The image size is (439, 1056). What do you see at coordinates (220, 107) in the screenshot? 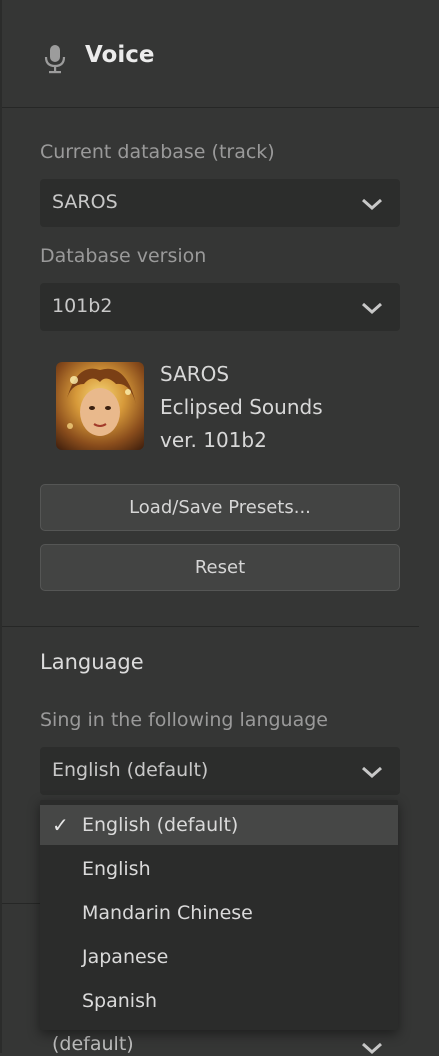
I see `header-divider` at bounding box center [220, 107].